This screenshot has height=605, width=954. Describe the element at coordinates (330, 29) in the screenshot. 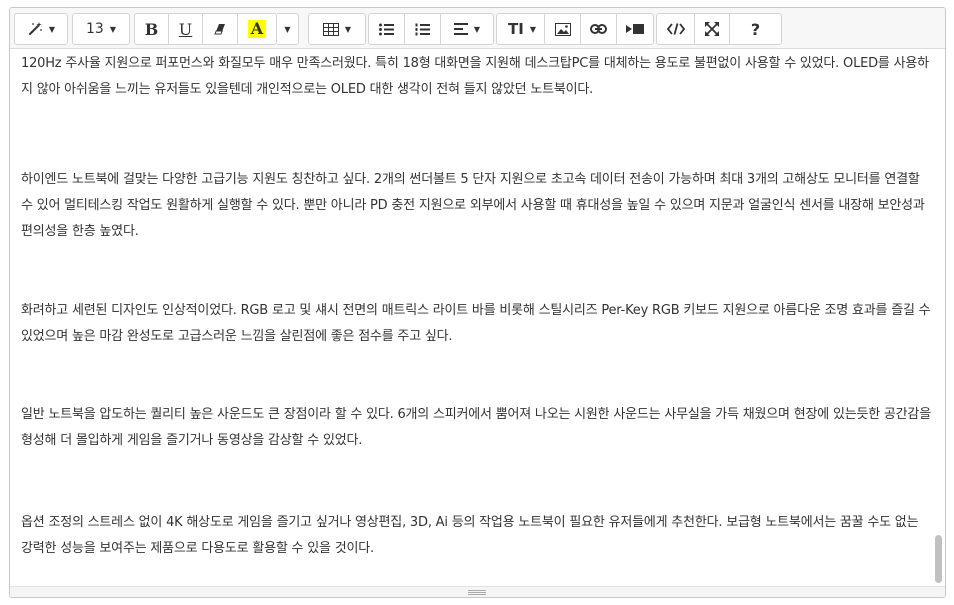

I see `table-icon` at that location.